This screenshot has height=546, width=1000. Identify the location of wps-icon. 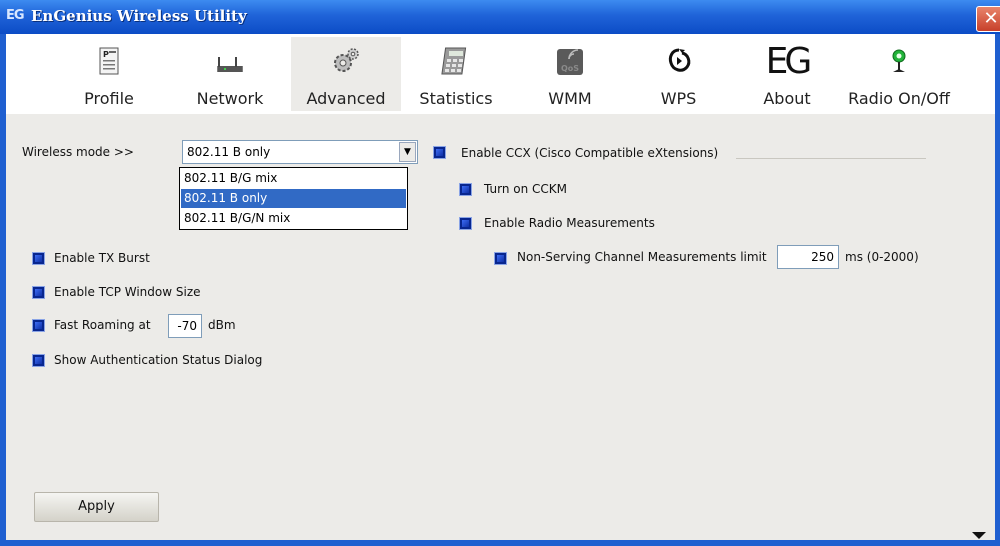
(679, 60).